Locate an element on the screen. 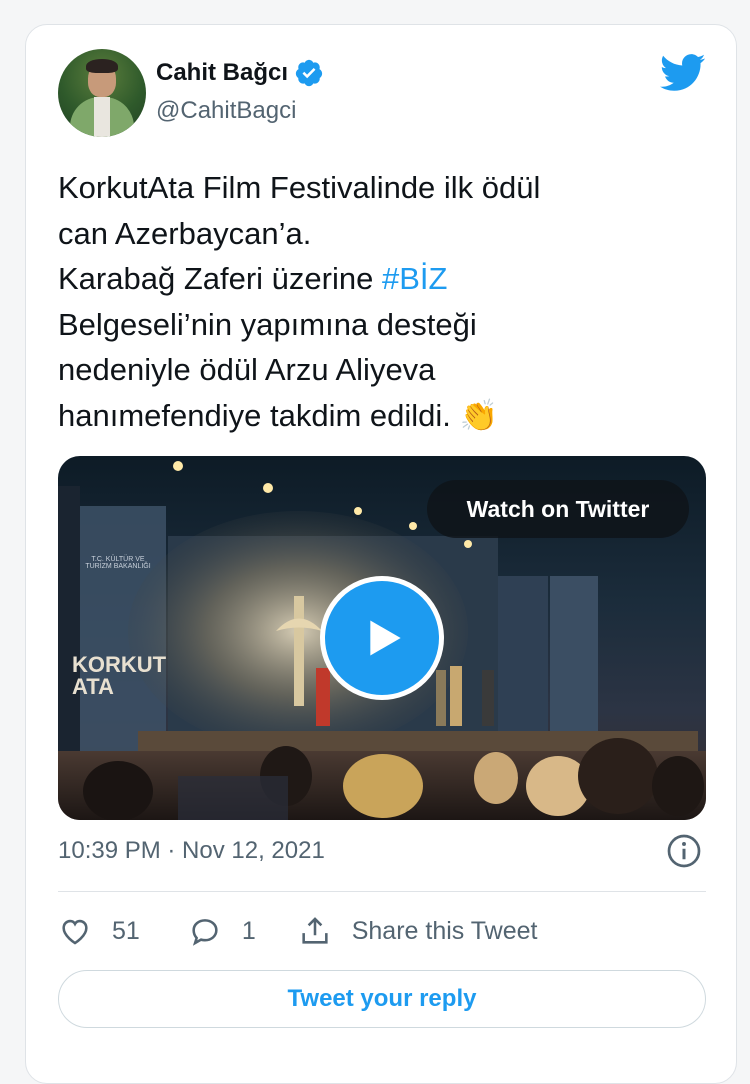 The image size is (750, 1084). reply-count: 1 is located at coordinates (248, 930).